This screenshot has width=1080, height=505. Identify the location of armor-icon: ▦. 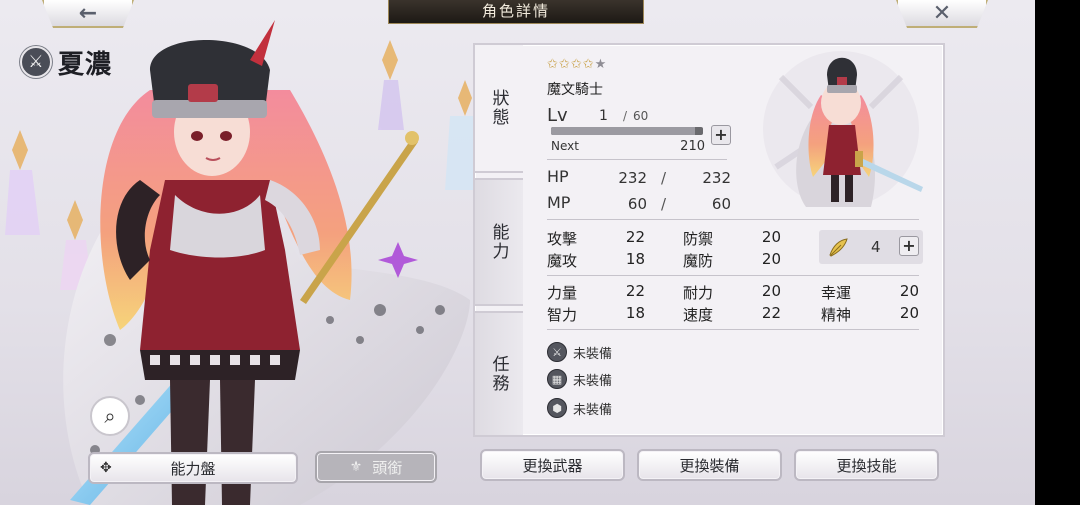
(557, 379).